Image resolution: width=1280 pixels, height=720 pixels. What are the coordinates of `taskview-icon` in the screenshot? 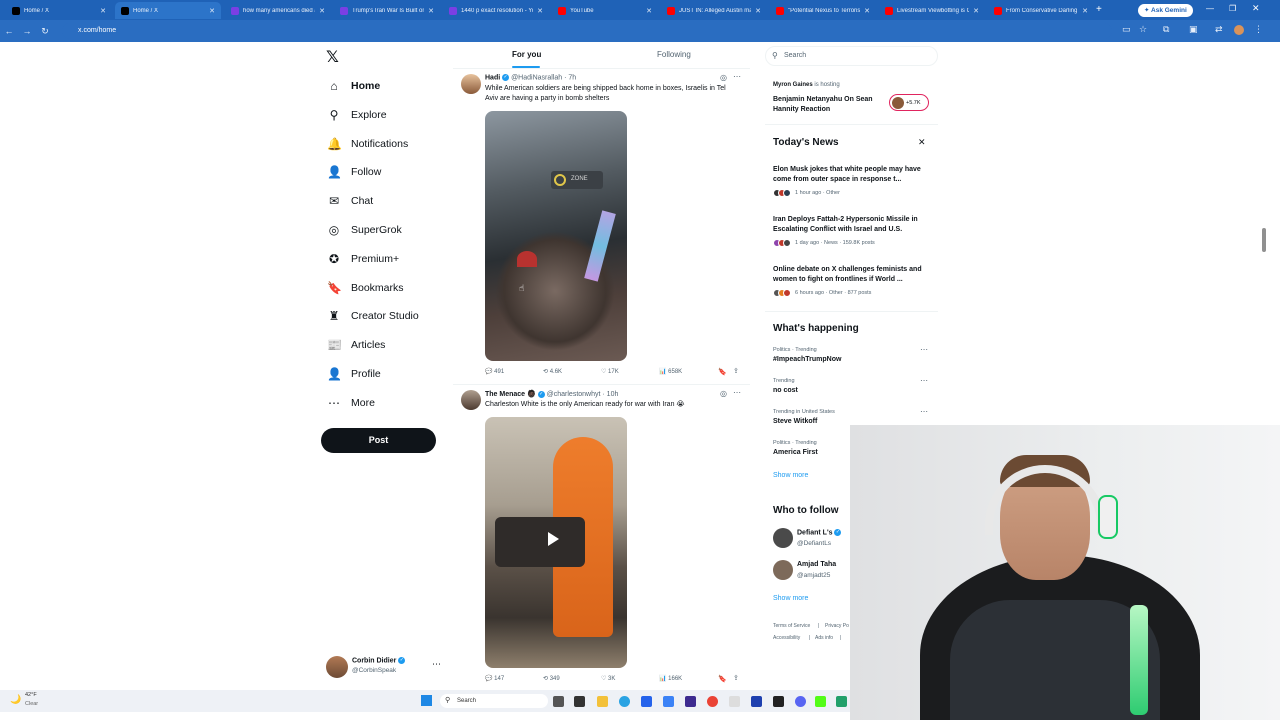 It's located at (558, 701).